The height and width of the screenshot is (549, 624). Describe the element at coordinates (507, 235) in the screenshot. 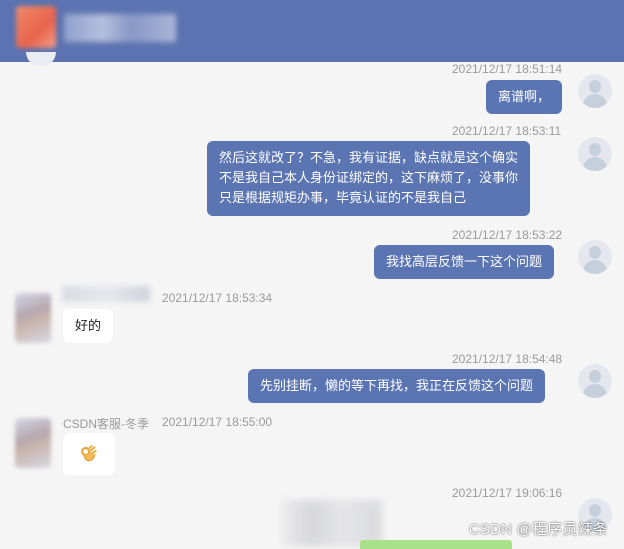

I see `message-timestamp: 2021/12/17 18:53:22` at that location.